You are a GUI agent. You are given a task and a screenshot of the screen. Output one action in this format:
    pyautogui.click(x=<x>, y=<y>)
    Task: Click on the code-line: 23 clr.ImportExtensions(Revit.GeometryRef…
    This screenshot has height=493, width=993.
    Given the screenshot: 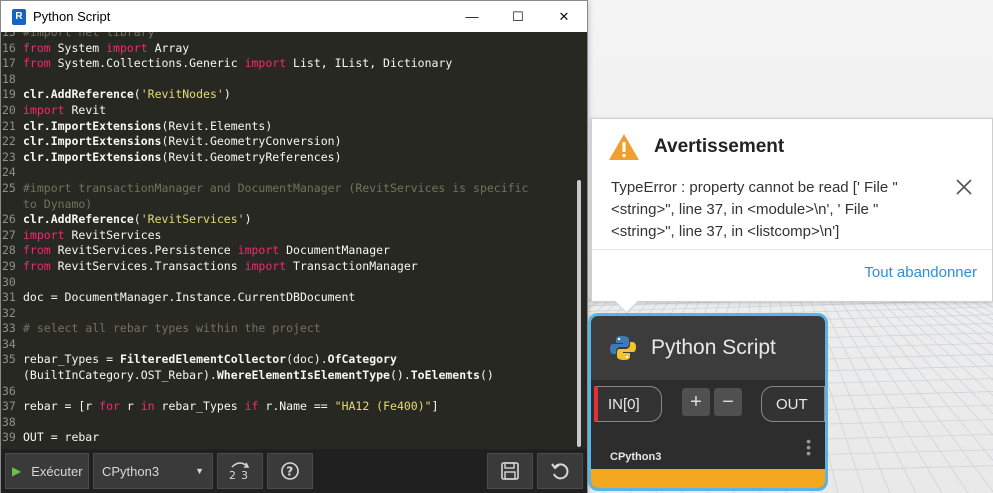 What is the action you would take?
    pyautogui.click(x=294, y=158)
    